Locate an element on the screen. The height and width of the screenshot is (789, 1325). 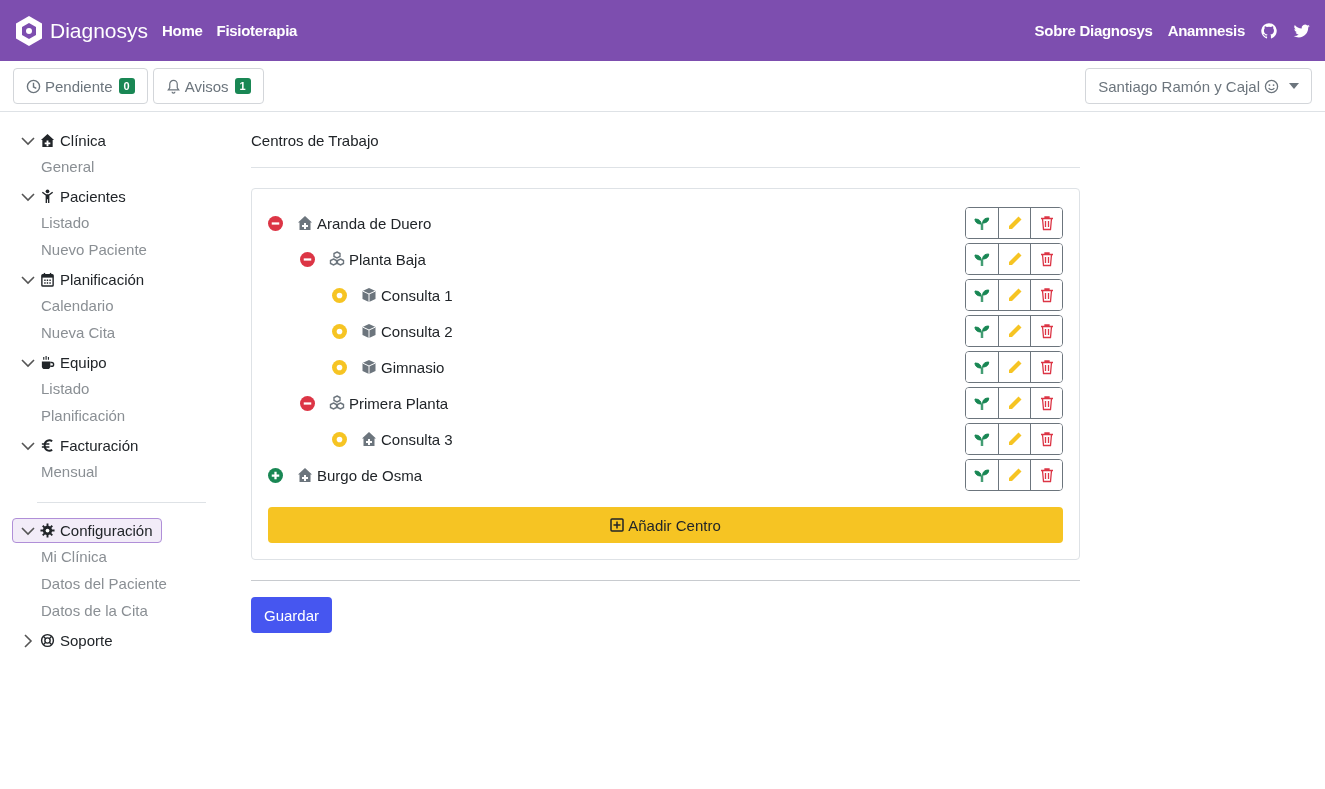
chevron-right-icon is located at coordinates (28, 640).